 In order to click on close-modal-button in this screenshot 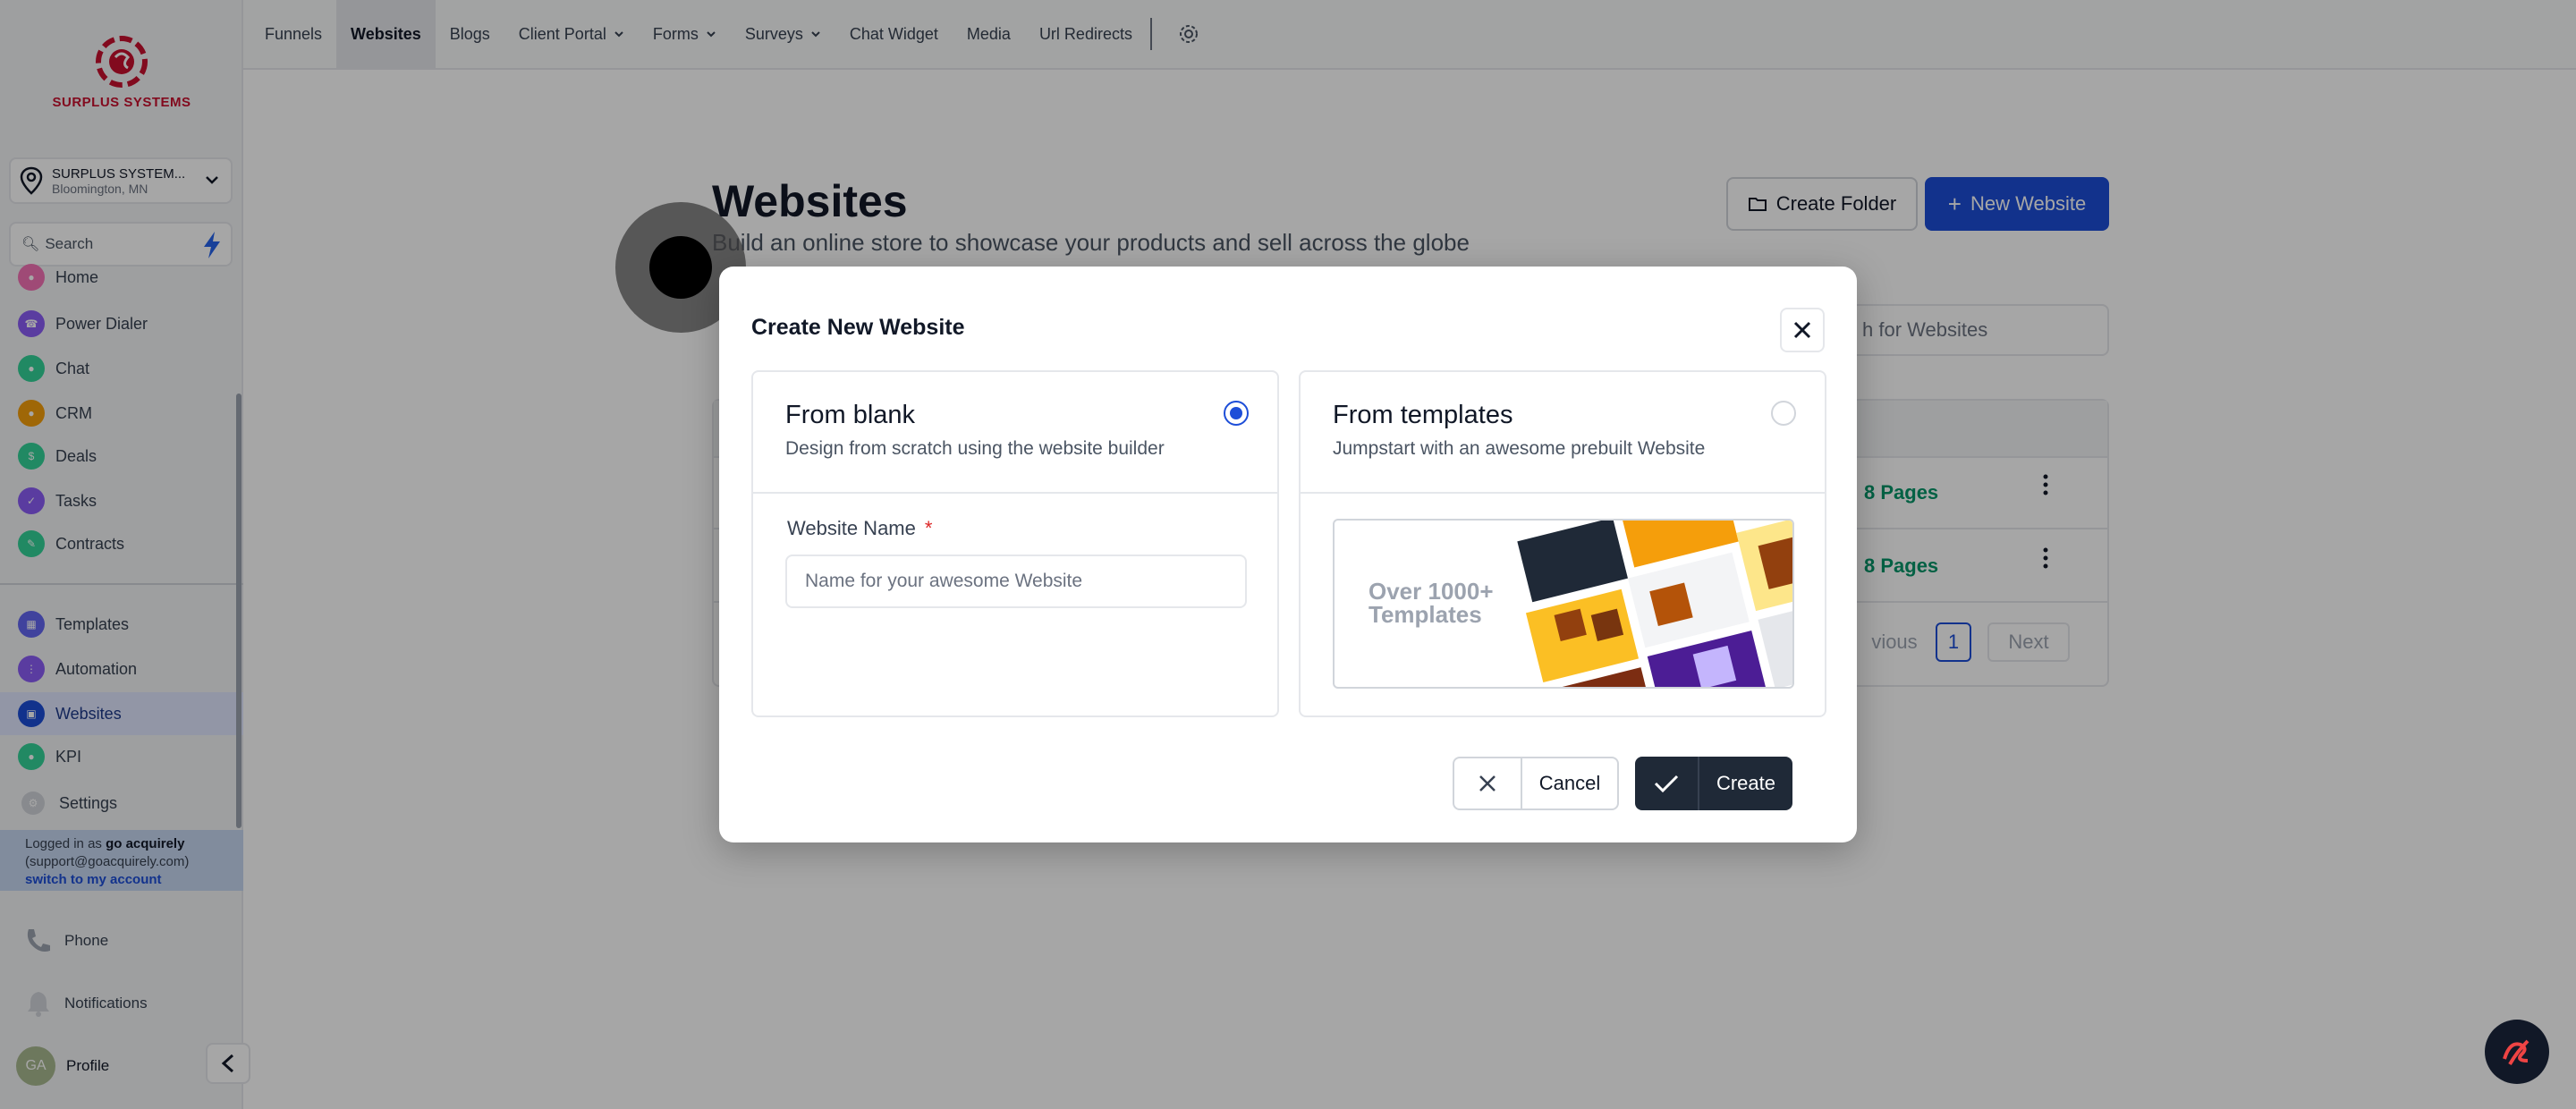, I will do `click(1802, 330)`.